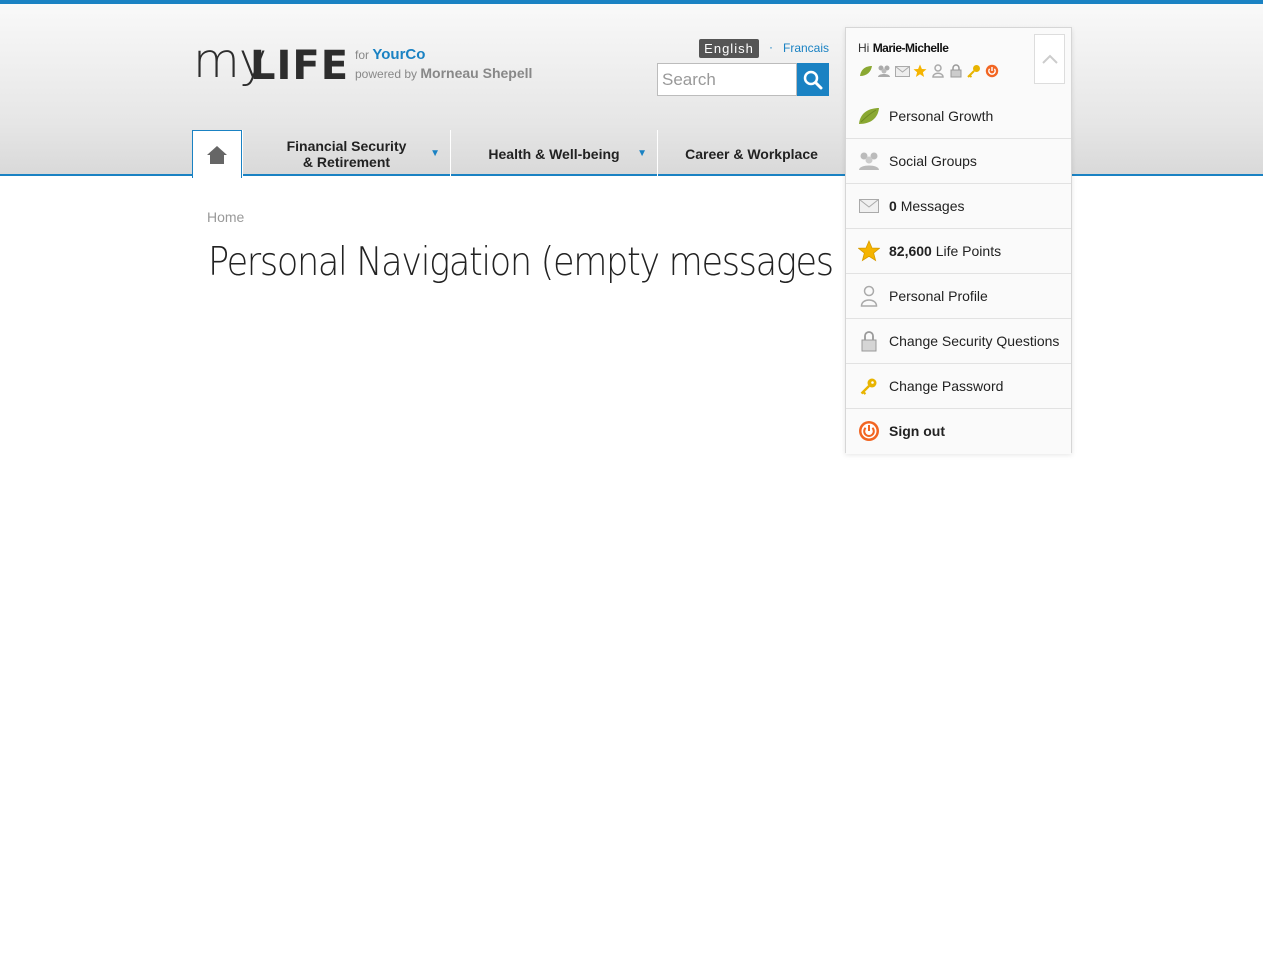 The image size is (1263, 960). I want to click on search-button, so click(813, 79).